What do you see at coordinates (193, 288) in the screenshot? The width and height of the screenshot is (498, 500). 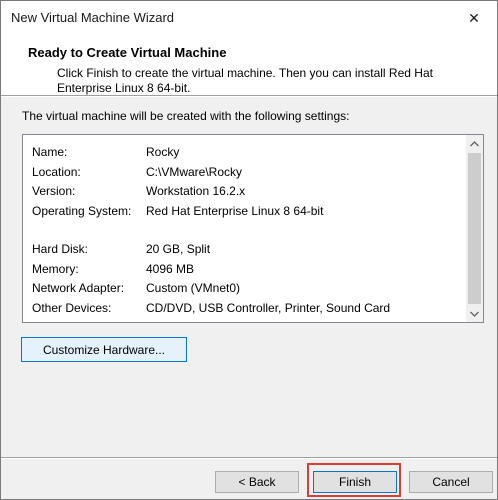 I see `settings-value: Custom (VMnet0)` at bounding box center [193, 288].